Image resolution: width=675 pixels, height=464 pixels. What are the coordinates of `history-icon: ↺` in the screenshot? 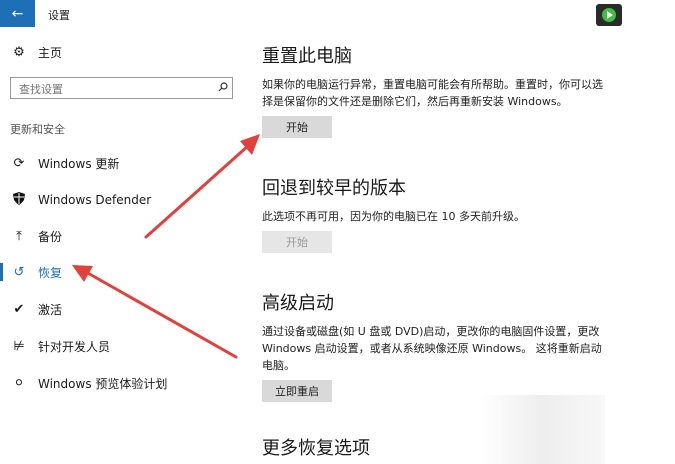 It's located at (19, 272).